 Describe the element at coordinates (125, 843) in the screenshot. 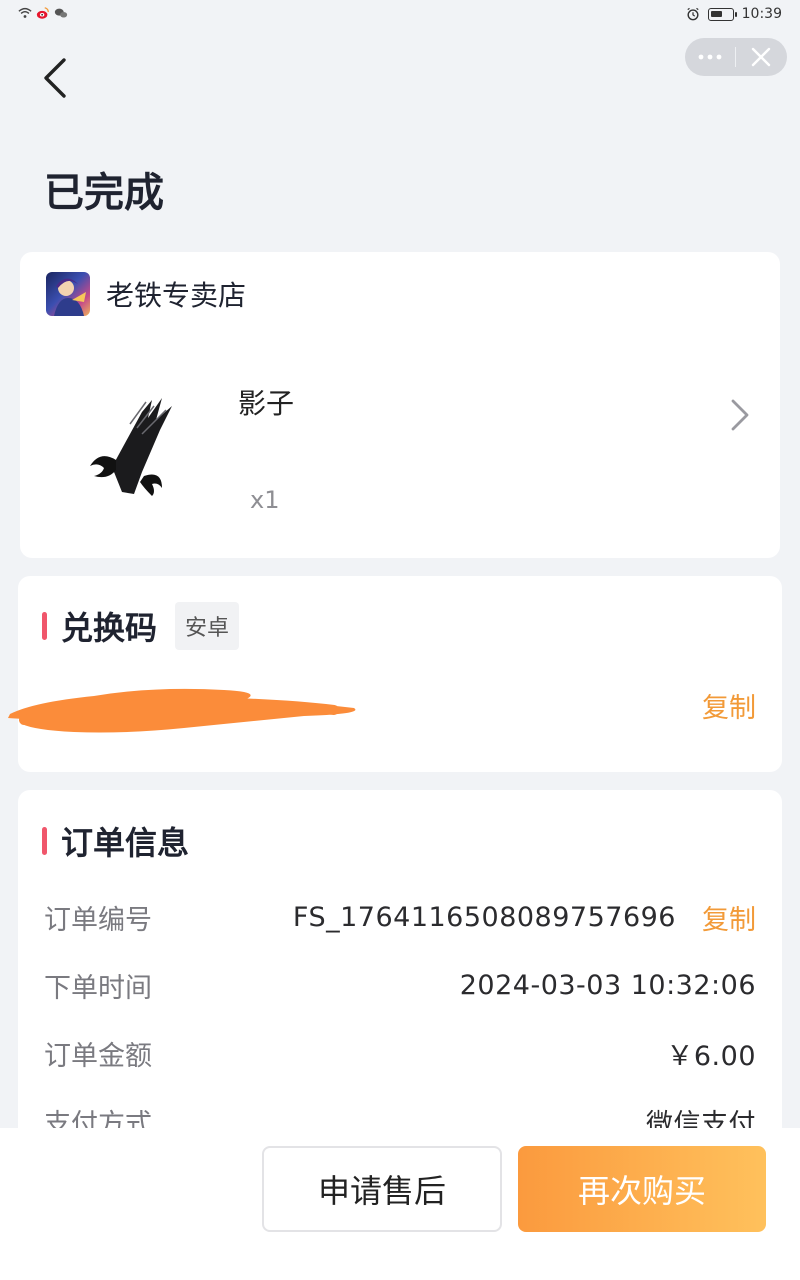

I see `order-info-title: 订单信息` at that location.